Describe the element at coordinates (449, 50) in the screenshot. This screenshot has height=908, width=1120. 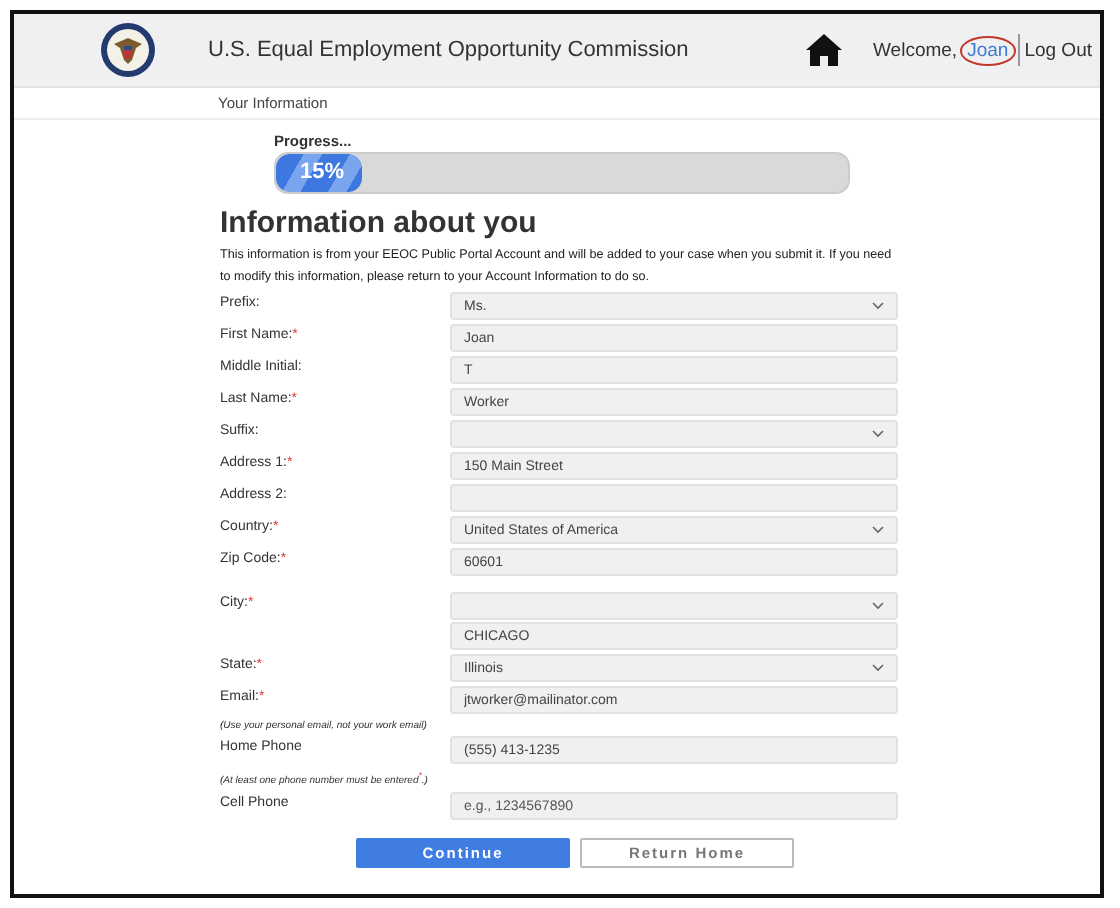
I see `site-title: U.S. Equal Employment Opportunity Commission` at that location.